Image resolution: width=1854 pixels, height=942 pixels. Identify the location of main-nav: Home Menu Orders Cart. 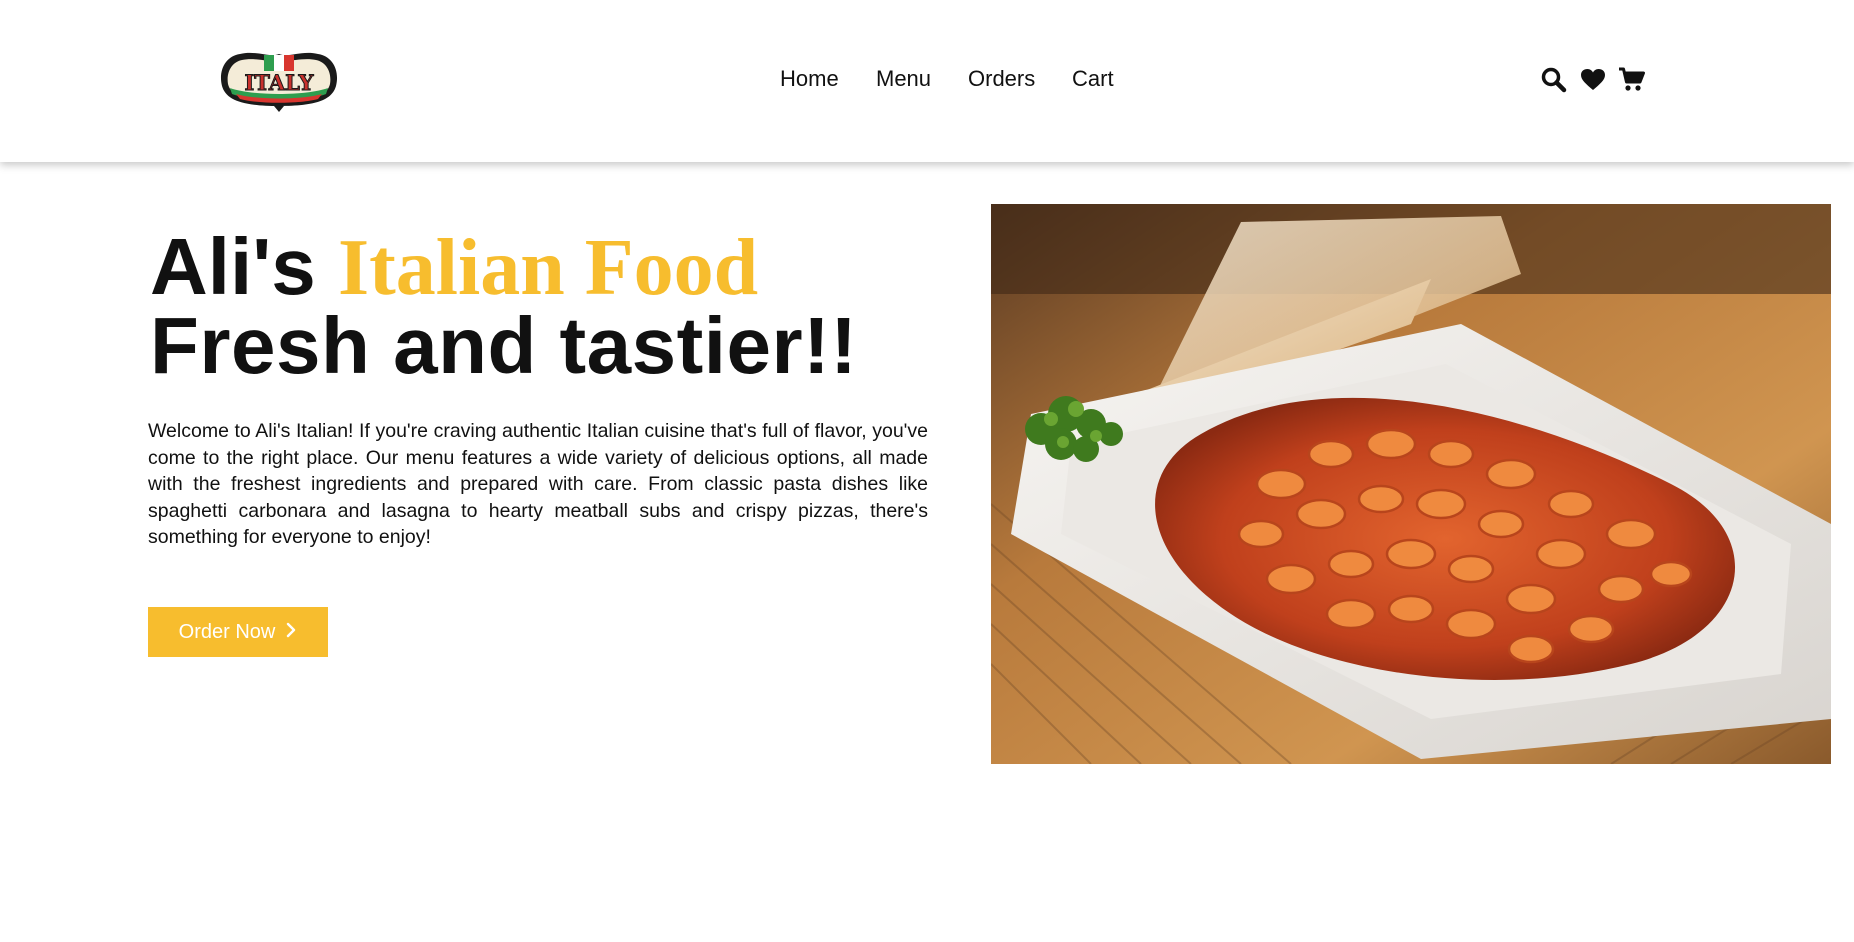
(927, 79).